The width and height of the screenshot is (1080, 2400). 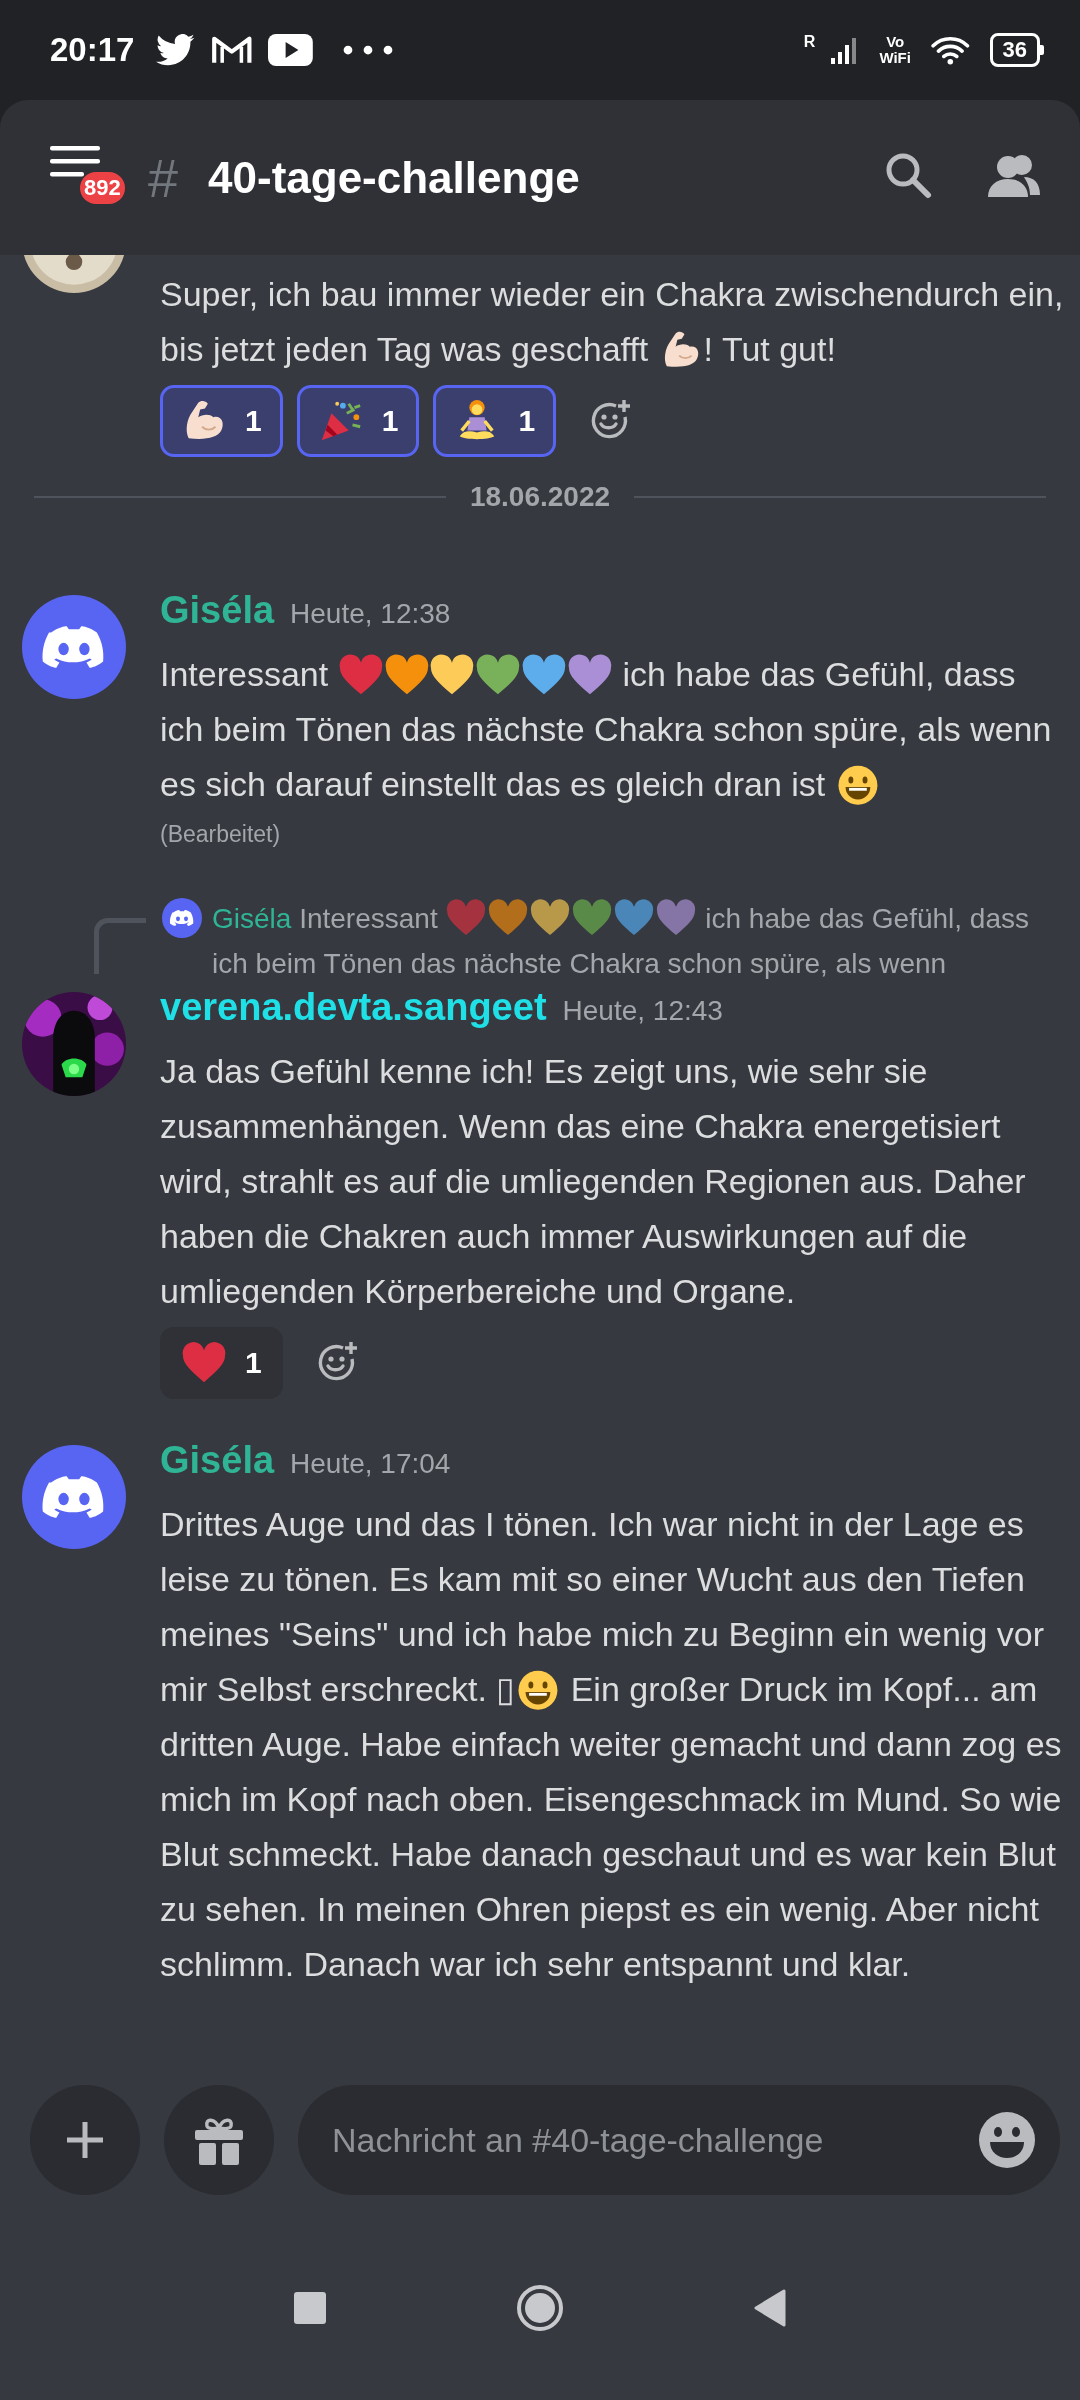 I want to click on home-button, so click(x=540, y=2307).